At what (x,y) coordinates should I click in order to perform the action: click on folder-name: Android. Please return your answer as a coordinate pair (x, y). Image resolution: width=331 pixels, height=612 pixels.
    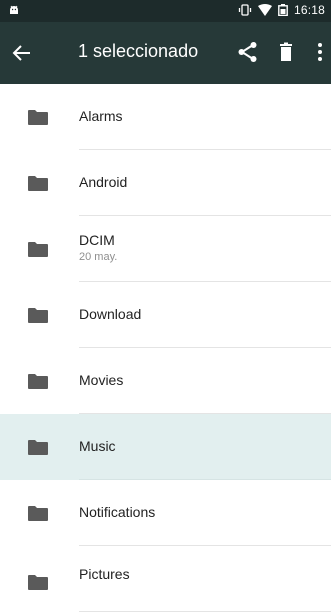
    Looking at the image, I should click on (103, 182).